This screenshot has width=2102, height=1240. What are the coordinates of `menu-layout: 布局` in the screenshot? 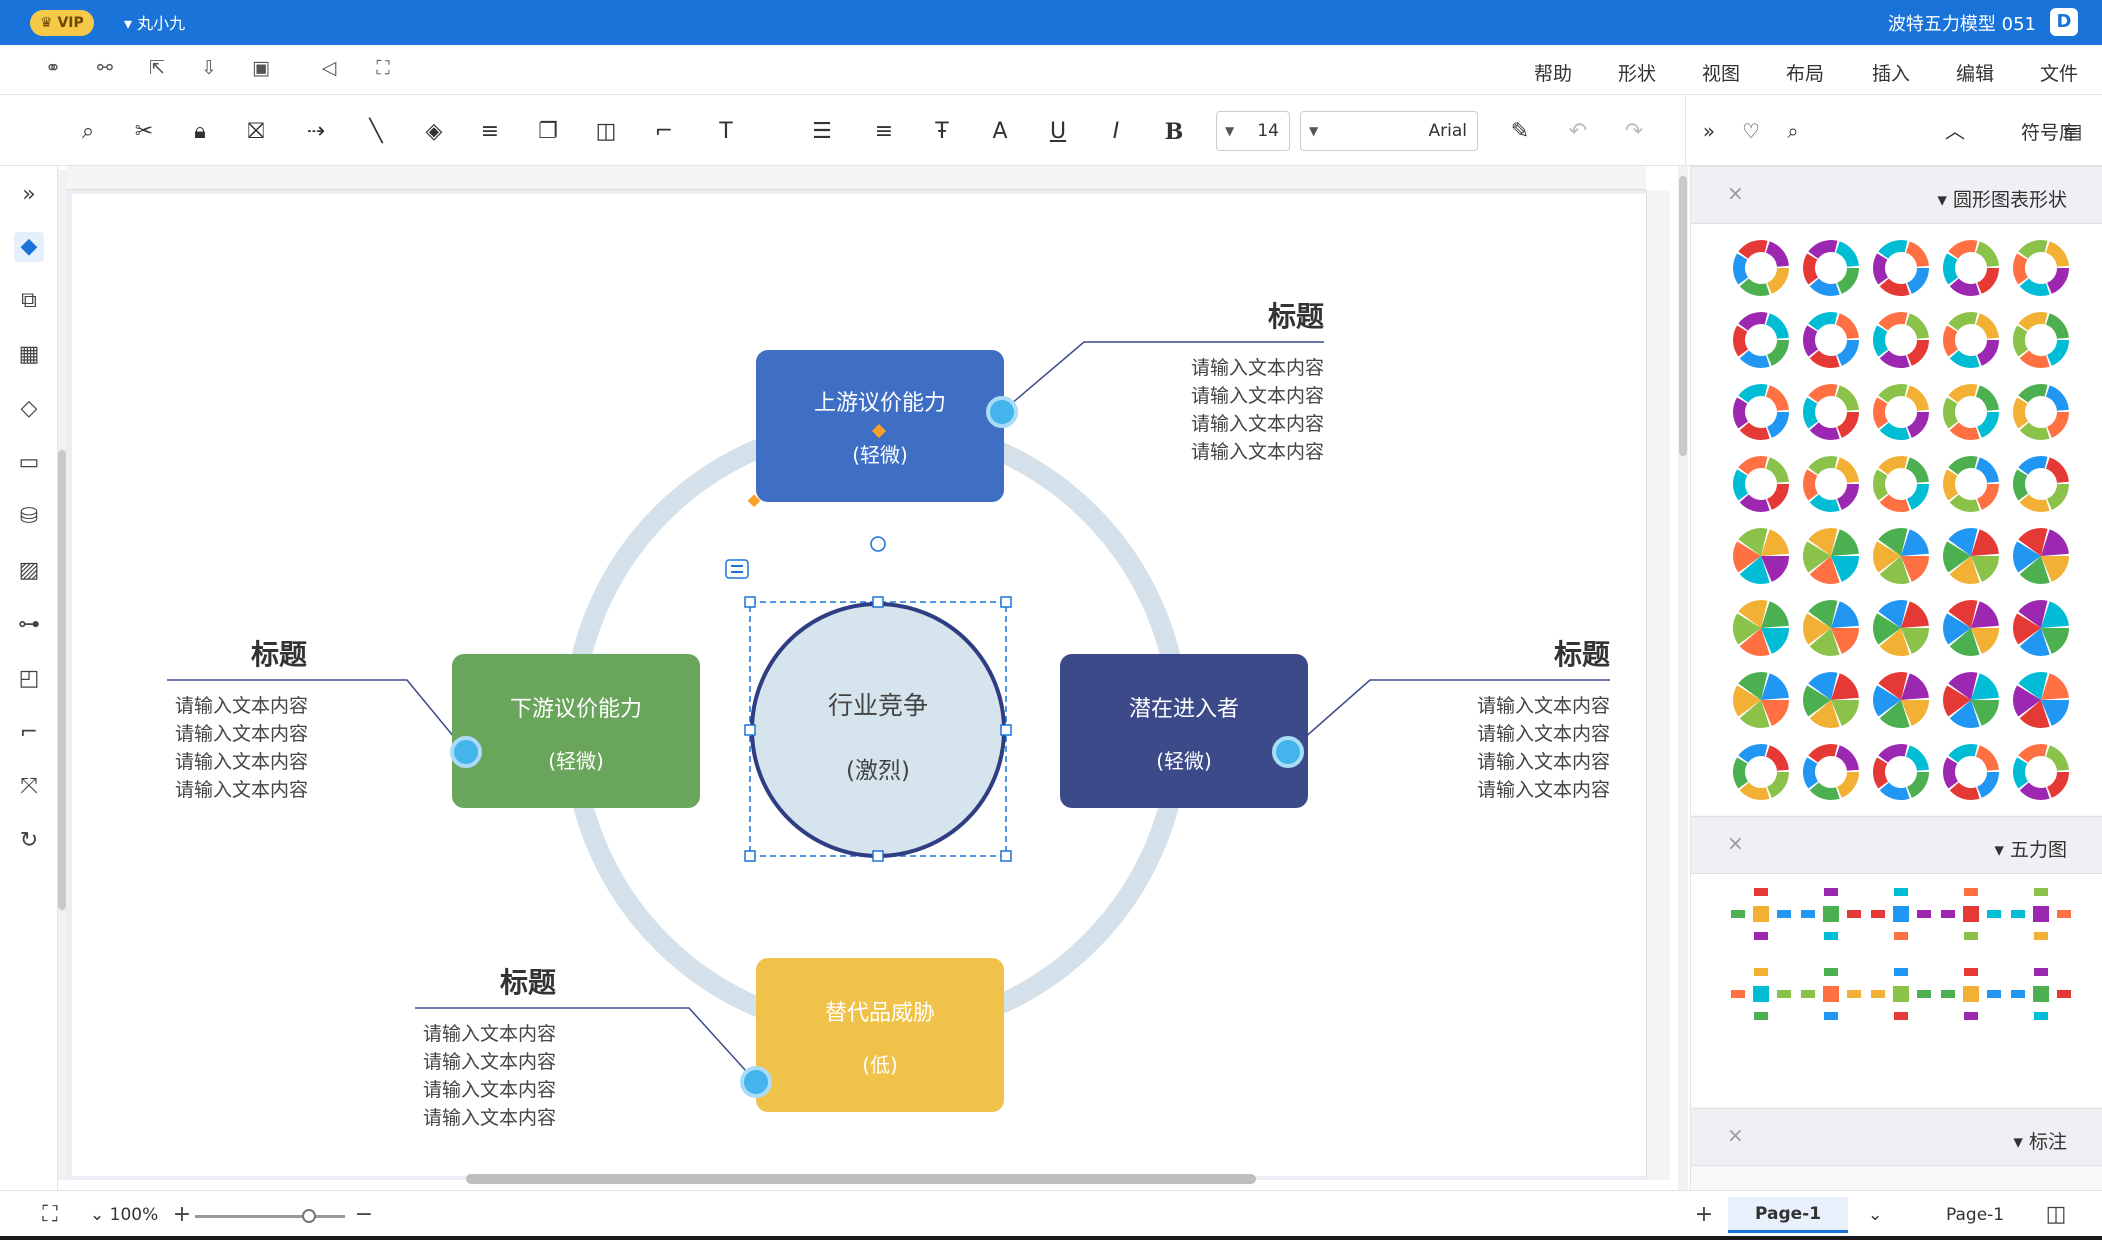 It's located at (1805, 72).